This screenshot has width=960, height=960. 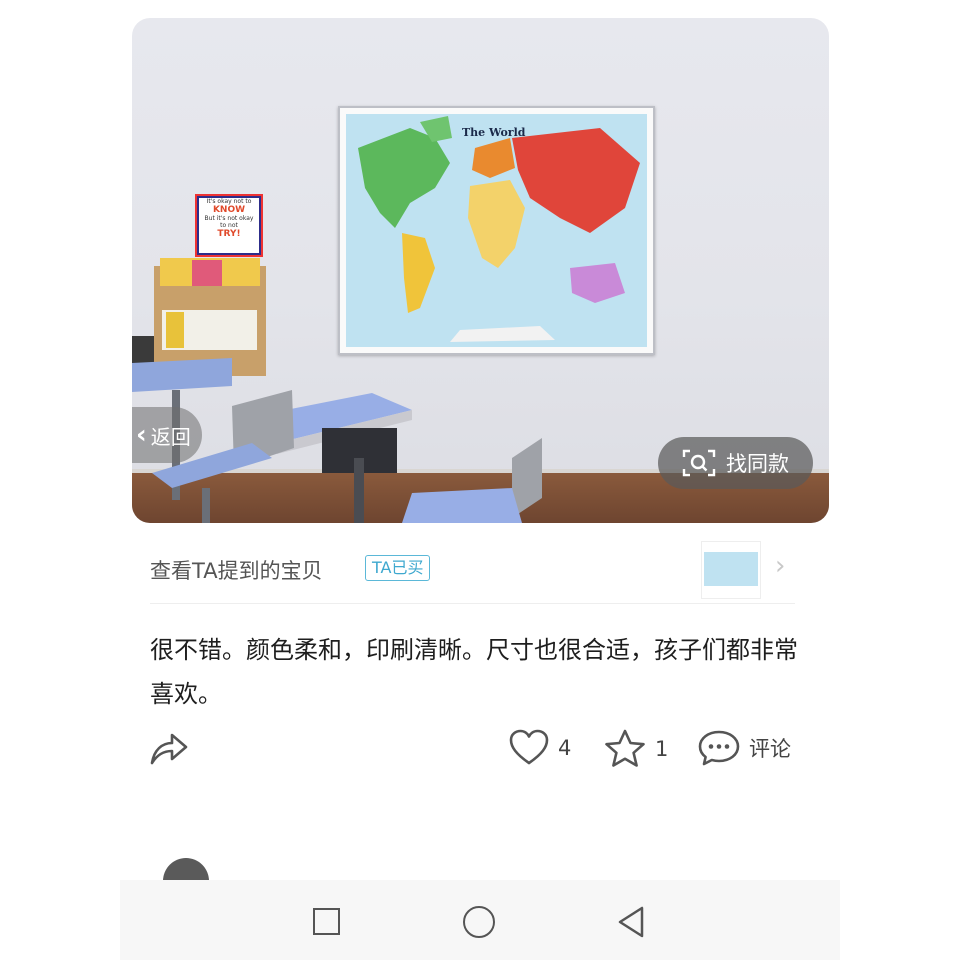 What do you see at coordinates (719, 748) in the screenshot?
I see `comment-icon` at bounding box center [719, 748].